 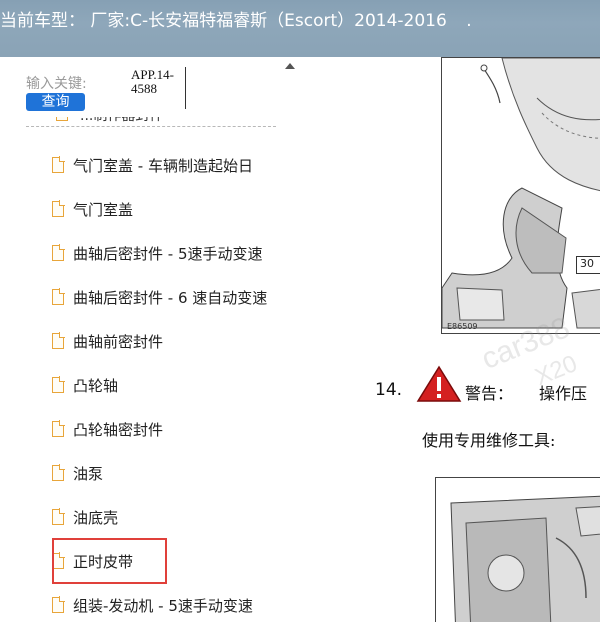 What do you see at coordinates (42, 21) in the screenshot?
I see `title-prefix: 当前车型：` at bounding box center [42, 21].